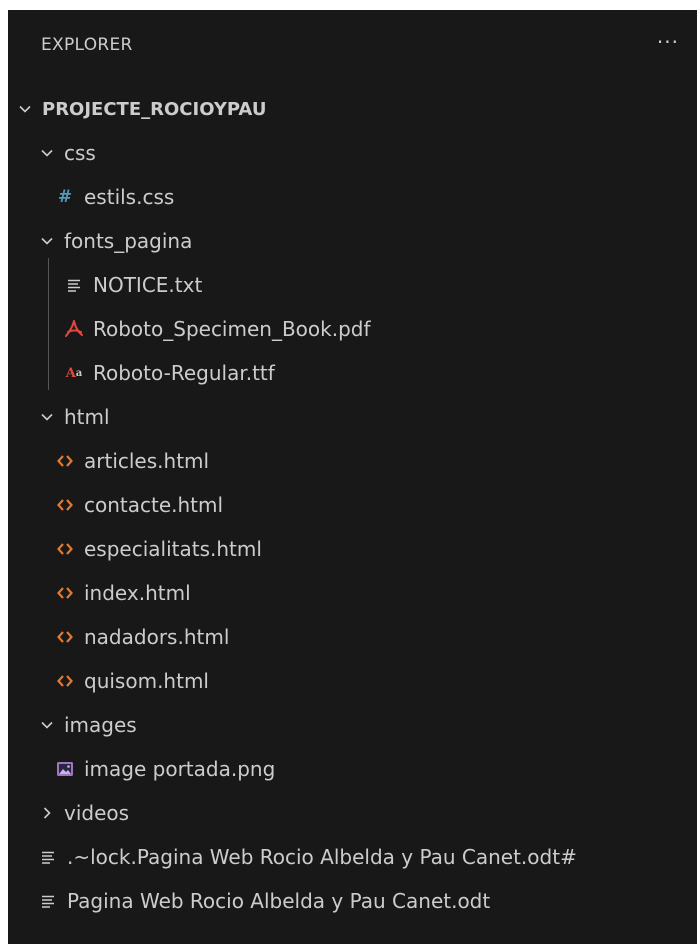 The image size is (697, 944). Describe the element at coordinates (352, 197) in the screenshot. I see `file-estils-css: # estils.css` at that location.